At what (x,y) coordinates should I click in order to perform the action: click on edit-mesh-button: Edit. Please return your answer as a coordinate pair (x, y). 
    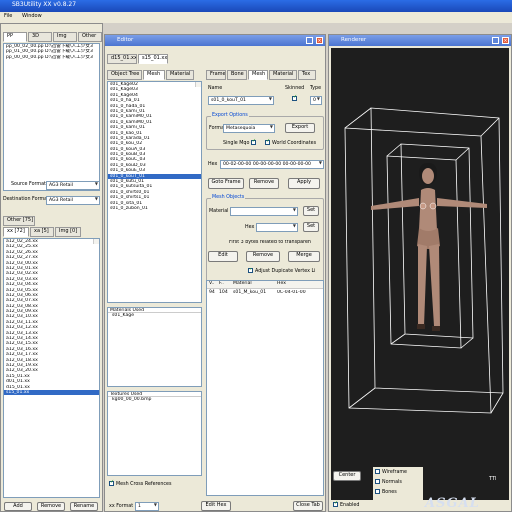
    Looking at the image, I should click on (223, 256).